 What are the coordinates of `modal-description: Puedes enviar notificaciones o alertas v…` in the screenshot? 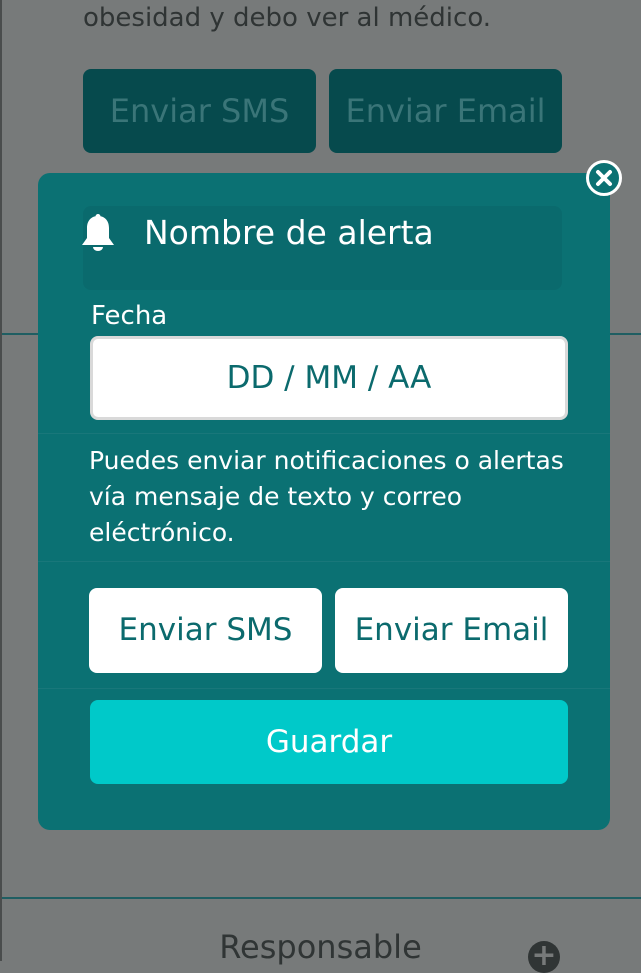 It's located at (326, 496).